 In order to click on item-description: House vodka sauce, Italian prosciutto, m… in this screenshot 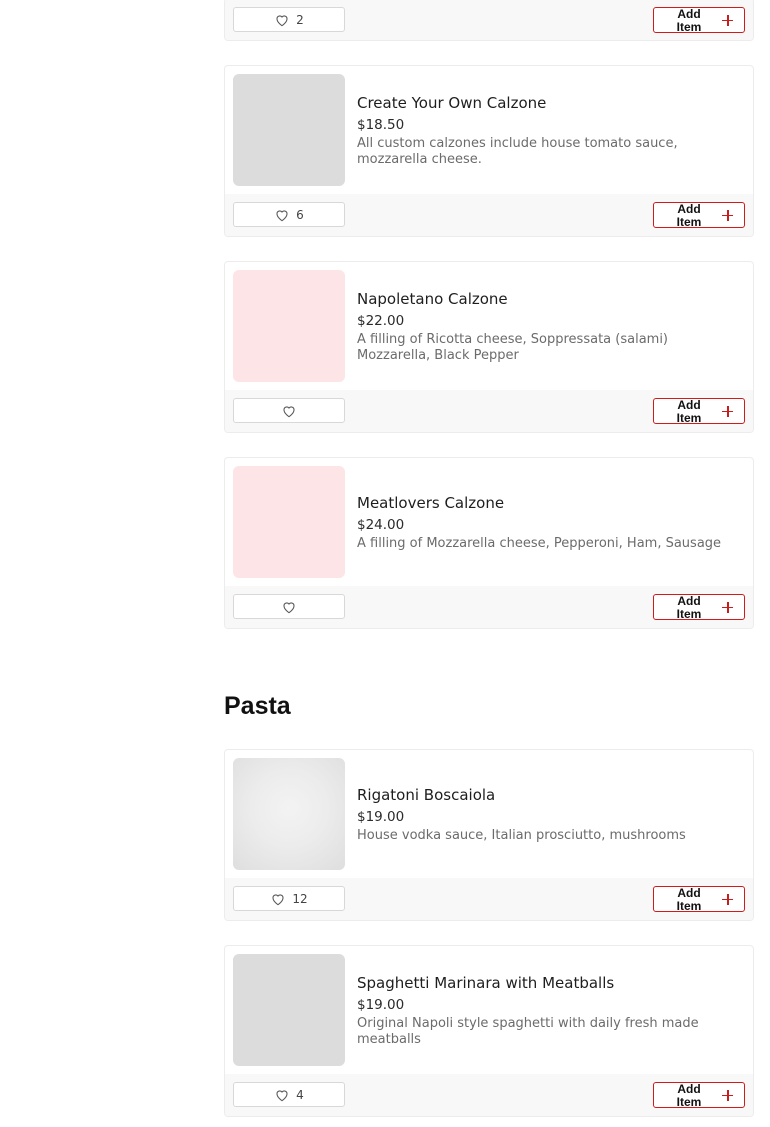, I will do `click(521, 835)`.